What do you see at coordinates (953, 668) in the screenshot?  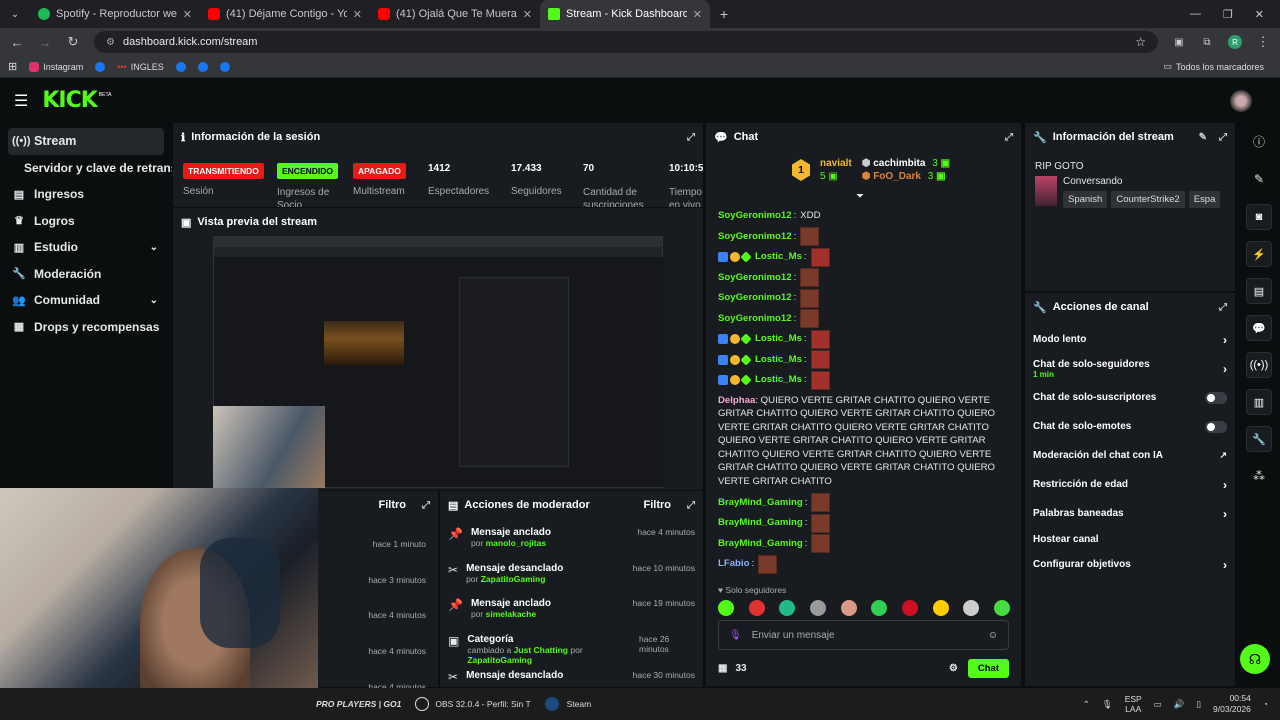 I see `settings-gear-icon: ⚙` at bounding box center [953, 668].